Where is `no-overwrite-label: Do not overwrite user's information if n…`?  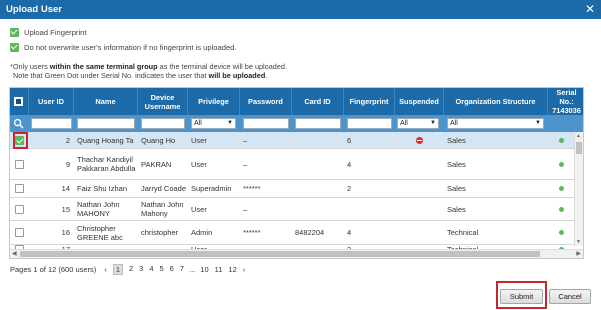
no-overwrite-label: Do not overwrite user's information if n… is located at coordinates (130, 47).